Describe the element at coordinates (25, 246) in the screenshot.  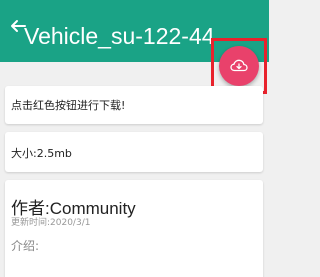
I see `intro-label: 介绍:` at that location.